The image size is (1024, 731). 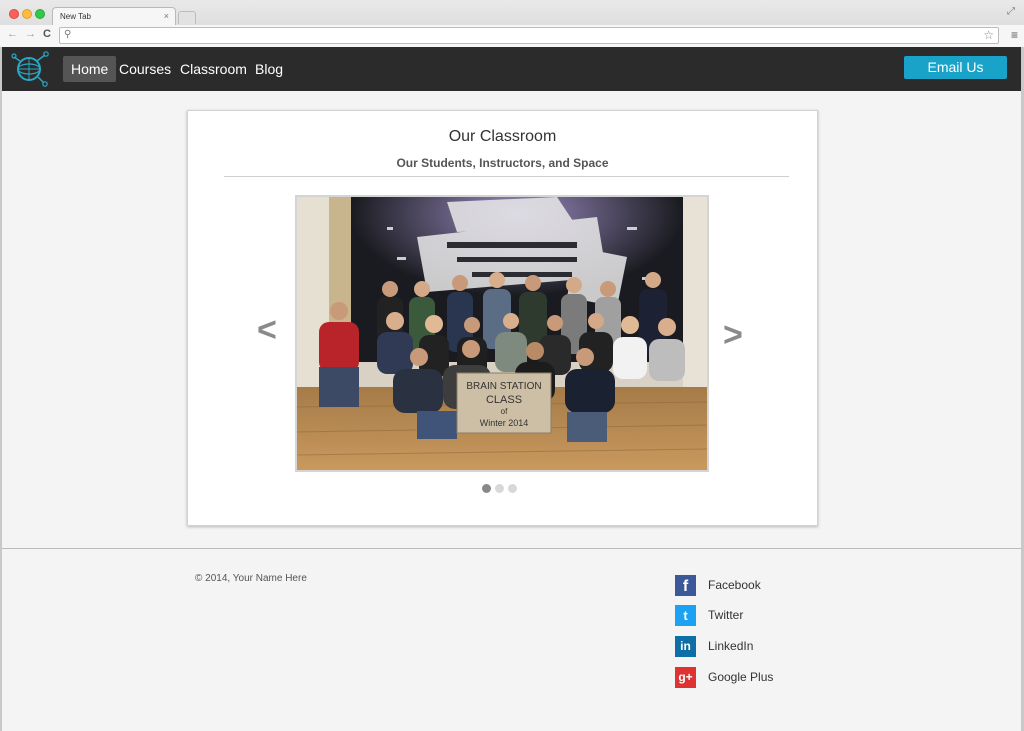 I want to click on copyright-text: © 2014, Your Name Here, so click(x=251, y=578).